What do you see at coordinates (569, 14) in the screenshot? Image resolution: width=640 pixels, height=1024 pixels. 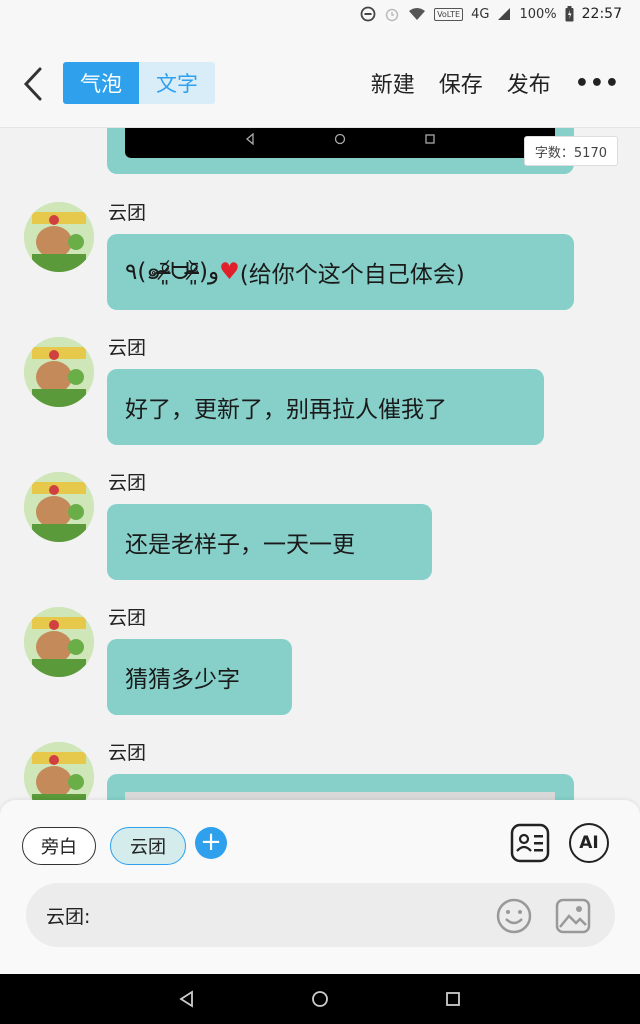 I see `battery-icon` at bounding box center [569, 14].